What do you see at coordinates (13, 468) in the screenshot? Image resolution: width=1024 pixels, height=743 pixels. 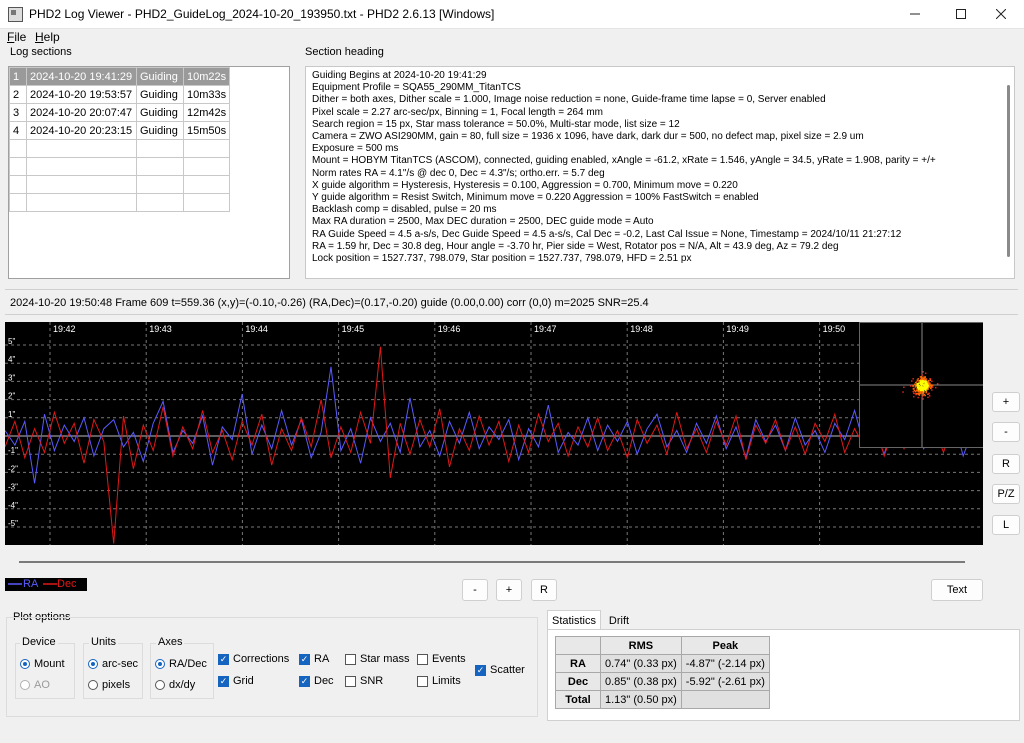 I see `y-tick-label: -2"` at bounding box center [13, 468].